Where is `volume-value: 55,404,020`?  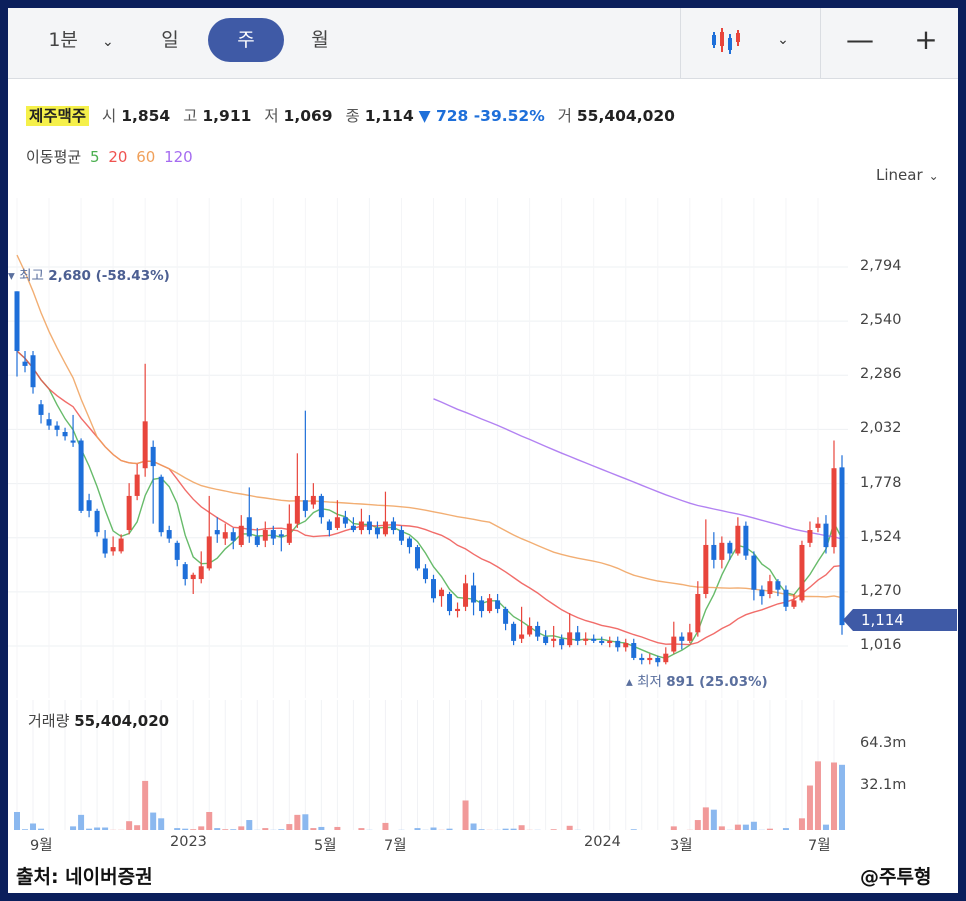
volume-value: 55,404,020 is located at coordinates (625, 116).